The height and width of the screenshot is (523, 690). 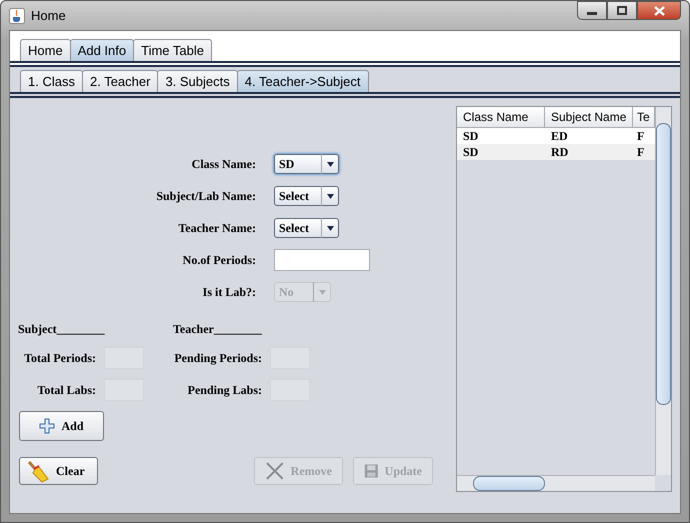 I want to click on field-label: Subject/Lab Name:, so click(x=205, y=196).